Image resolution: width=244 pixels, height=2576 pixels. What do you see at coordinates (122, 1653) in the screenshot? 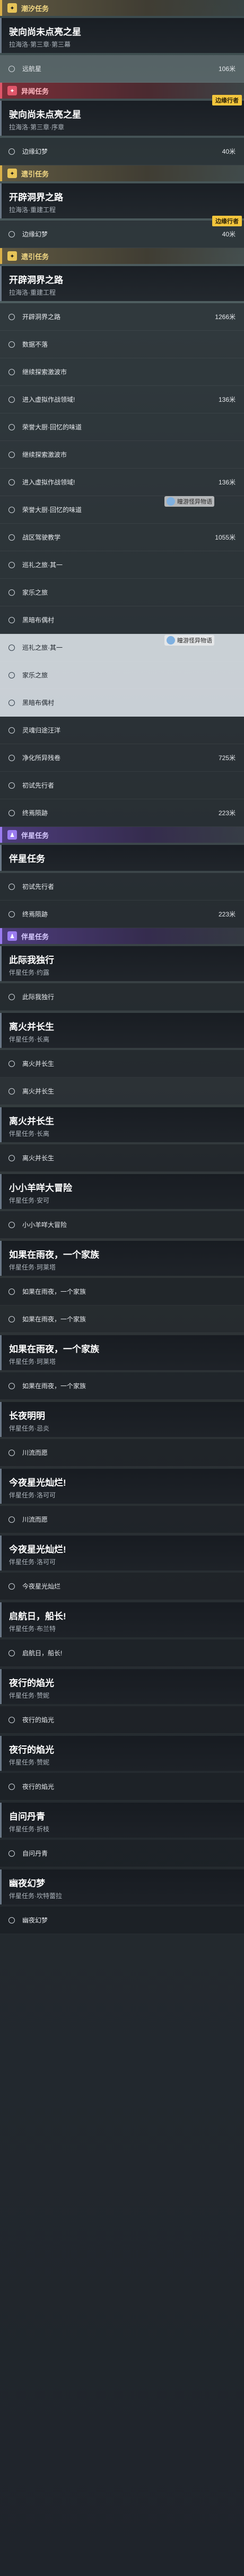
I see `objective-row: 启航日，船长!` at bounding box center [122, 1653].